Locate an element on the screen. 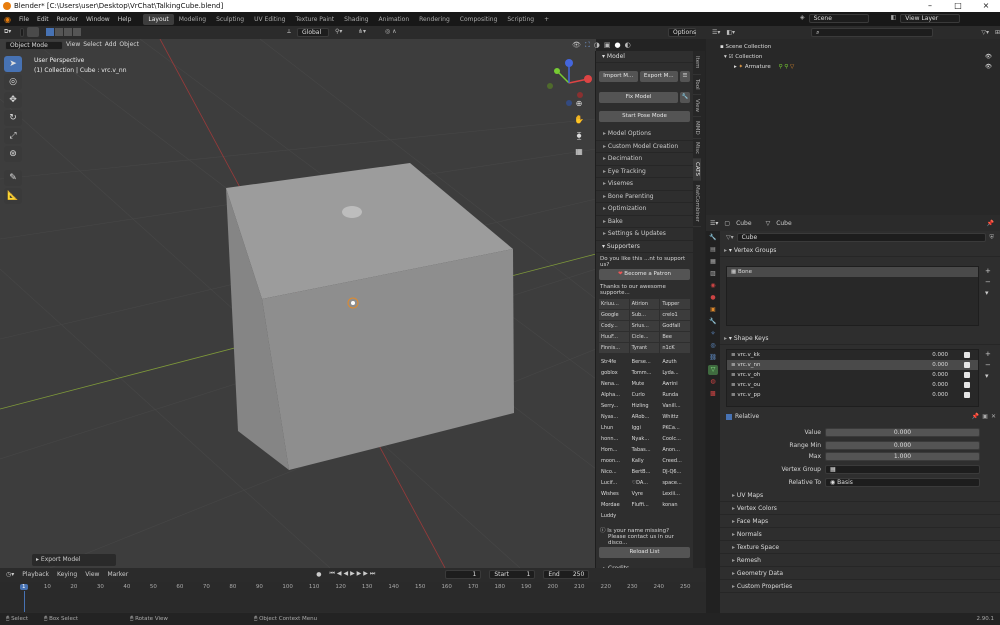 This screenshot has height=625, width=1000. object-mode-dropdown: Object Mode is located at coordinates (34, 45).